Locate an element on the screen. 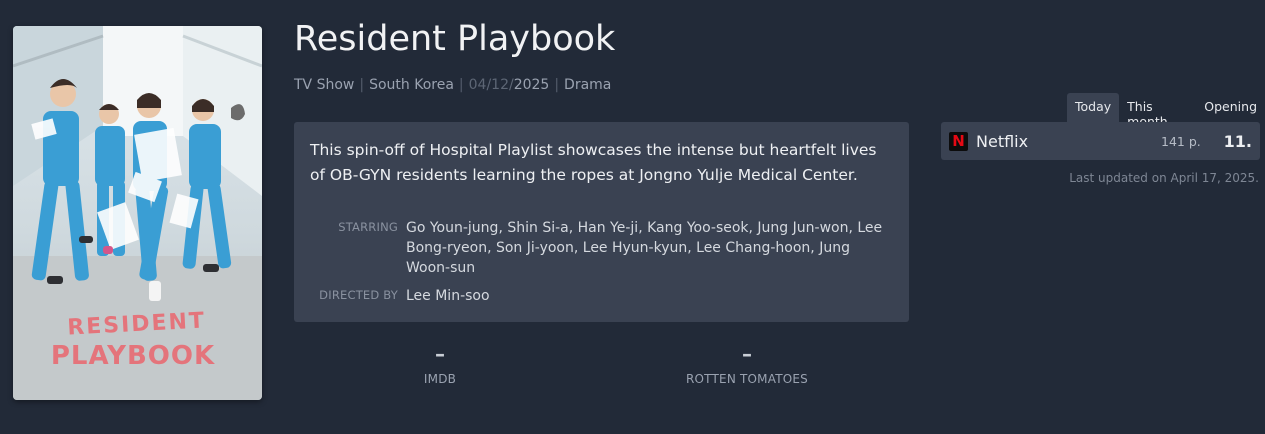 Image resolution: width=1265 pixels, height=434 pixels. show-meta: TV Show | South Korea | 04/12/2025 | Drama is located at coordinates (452, 85).